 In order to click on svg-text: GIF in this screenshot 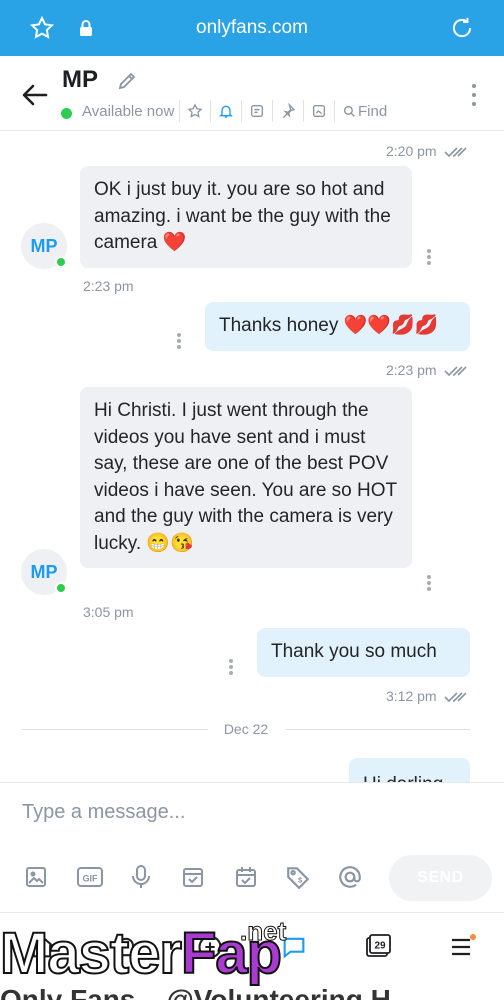, I will do `click(91, 879)`.